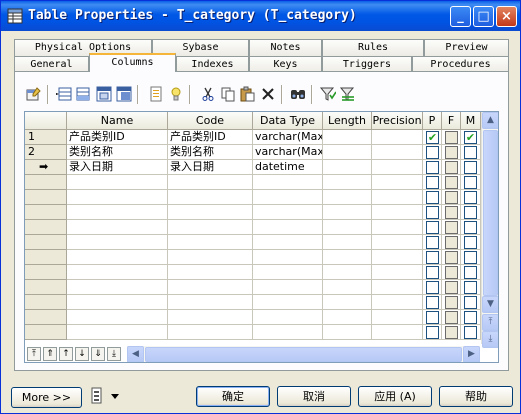 The height and width of the screenshot is (414, 521). What do you see at coordinates (347, 121) in the screenshot?
I see `column-header-length: Length` at bounding box center [347, 121].